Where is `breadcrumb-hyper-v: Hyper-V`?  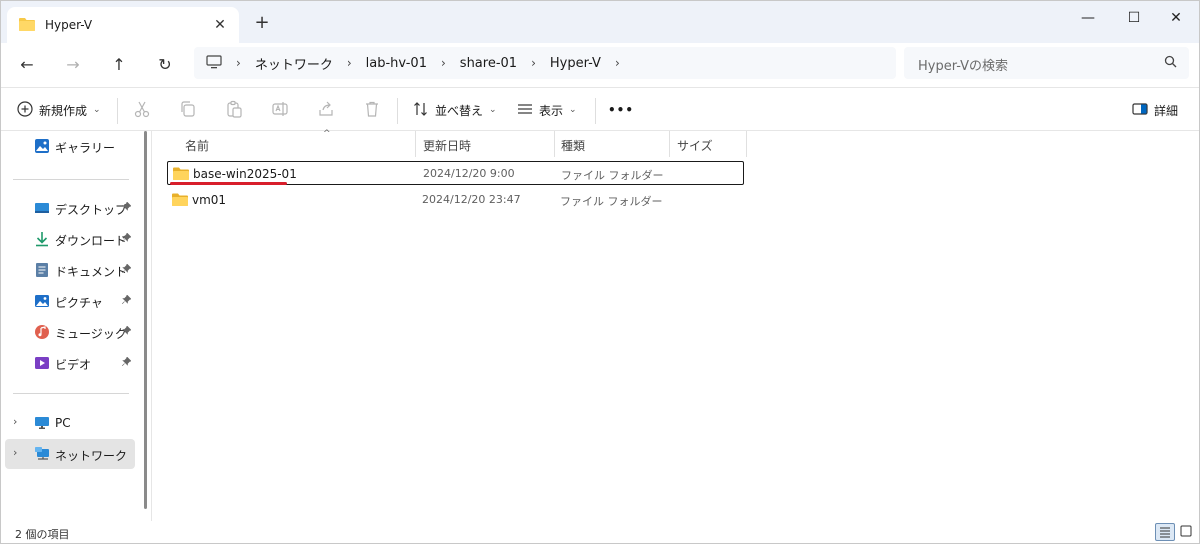 breadcrumb-hyper-v: Hyper-V is located at coordinates (575, 63).